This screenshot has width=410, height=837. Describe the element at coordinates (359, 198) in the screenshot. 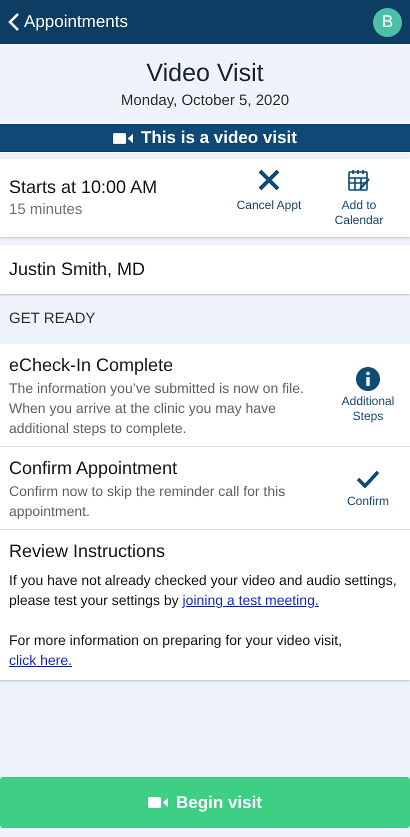

I see `action-button: Add to Calendar` at that location.